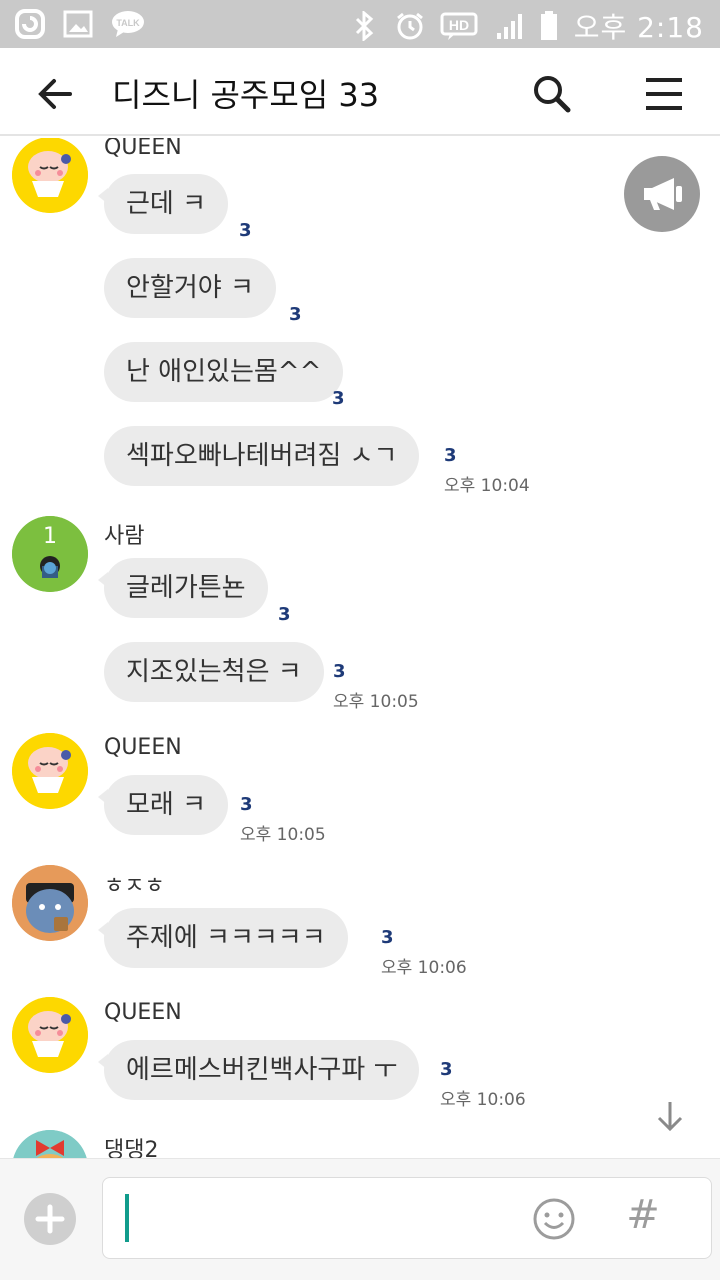 The height and width of the screenshot is (1280, 720). I want to click on message-bubble: 근데 ㅋ, so click(163, 204).